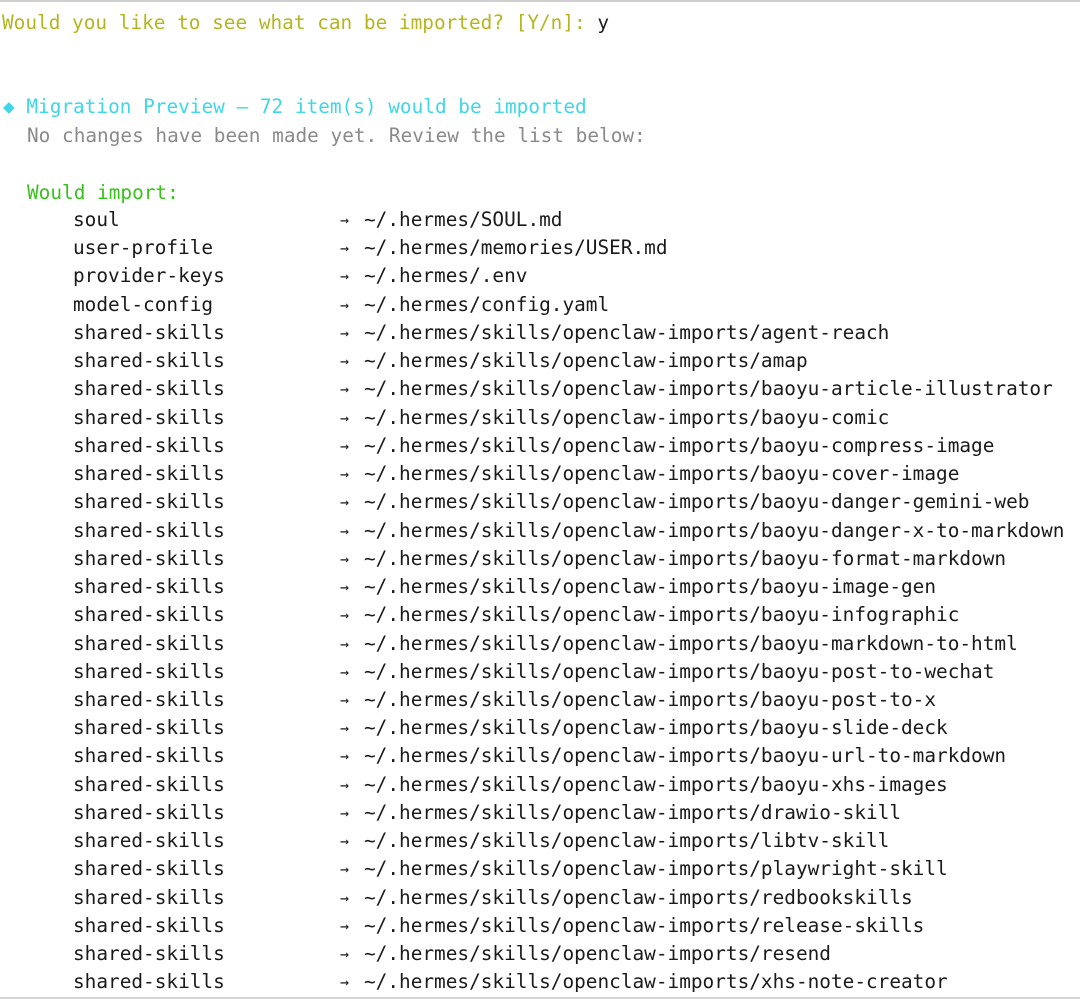  I want to click on item-destination-path: ~/.hermes/config.yaml, so click(487, 304).